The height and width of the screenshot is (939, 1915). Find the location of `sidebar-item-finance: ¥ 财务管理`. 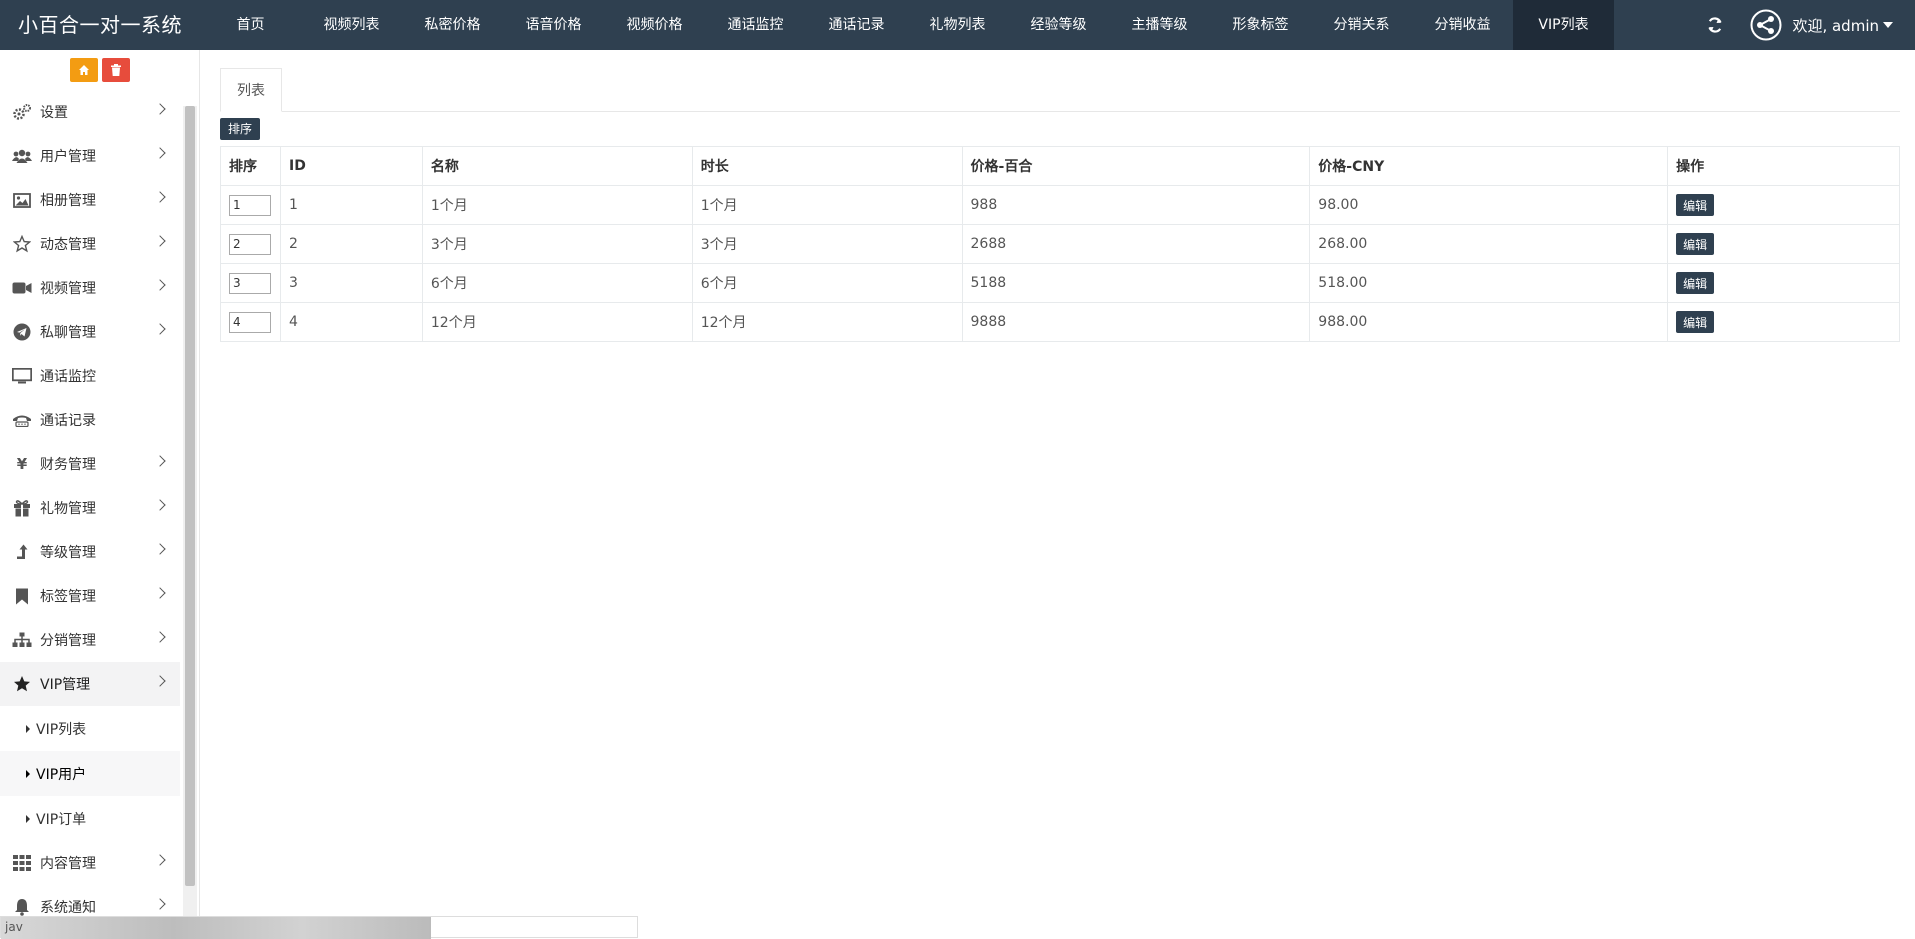

sidebar-item-finance: ¥ 财务管理 is located at coordinates (90, 464).